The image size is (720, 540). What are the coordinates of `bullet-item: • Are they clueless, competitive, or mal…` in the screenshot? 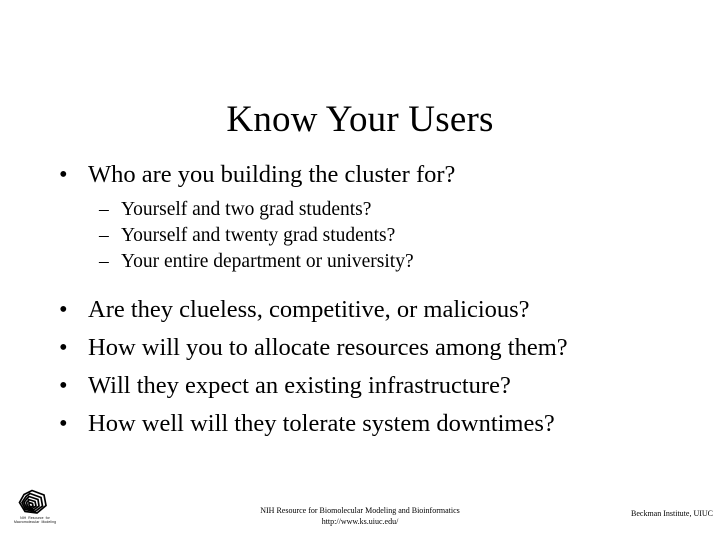 It's located at (360, 310).